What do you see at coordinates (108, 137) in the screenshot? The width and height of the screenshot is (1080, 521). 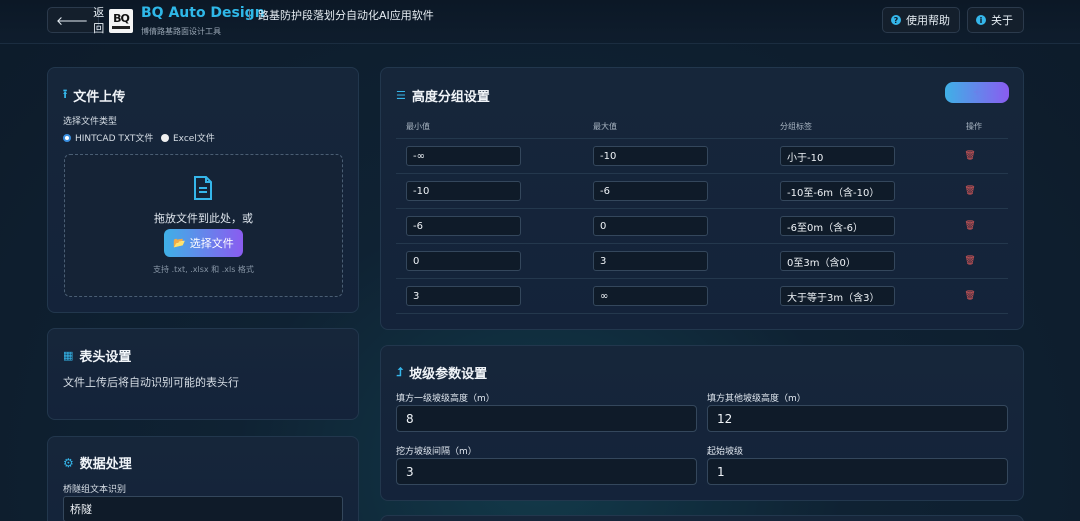 I see `radio-txt: HINTCAD TXT文件` at bounding box center [108, 137].